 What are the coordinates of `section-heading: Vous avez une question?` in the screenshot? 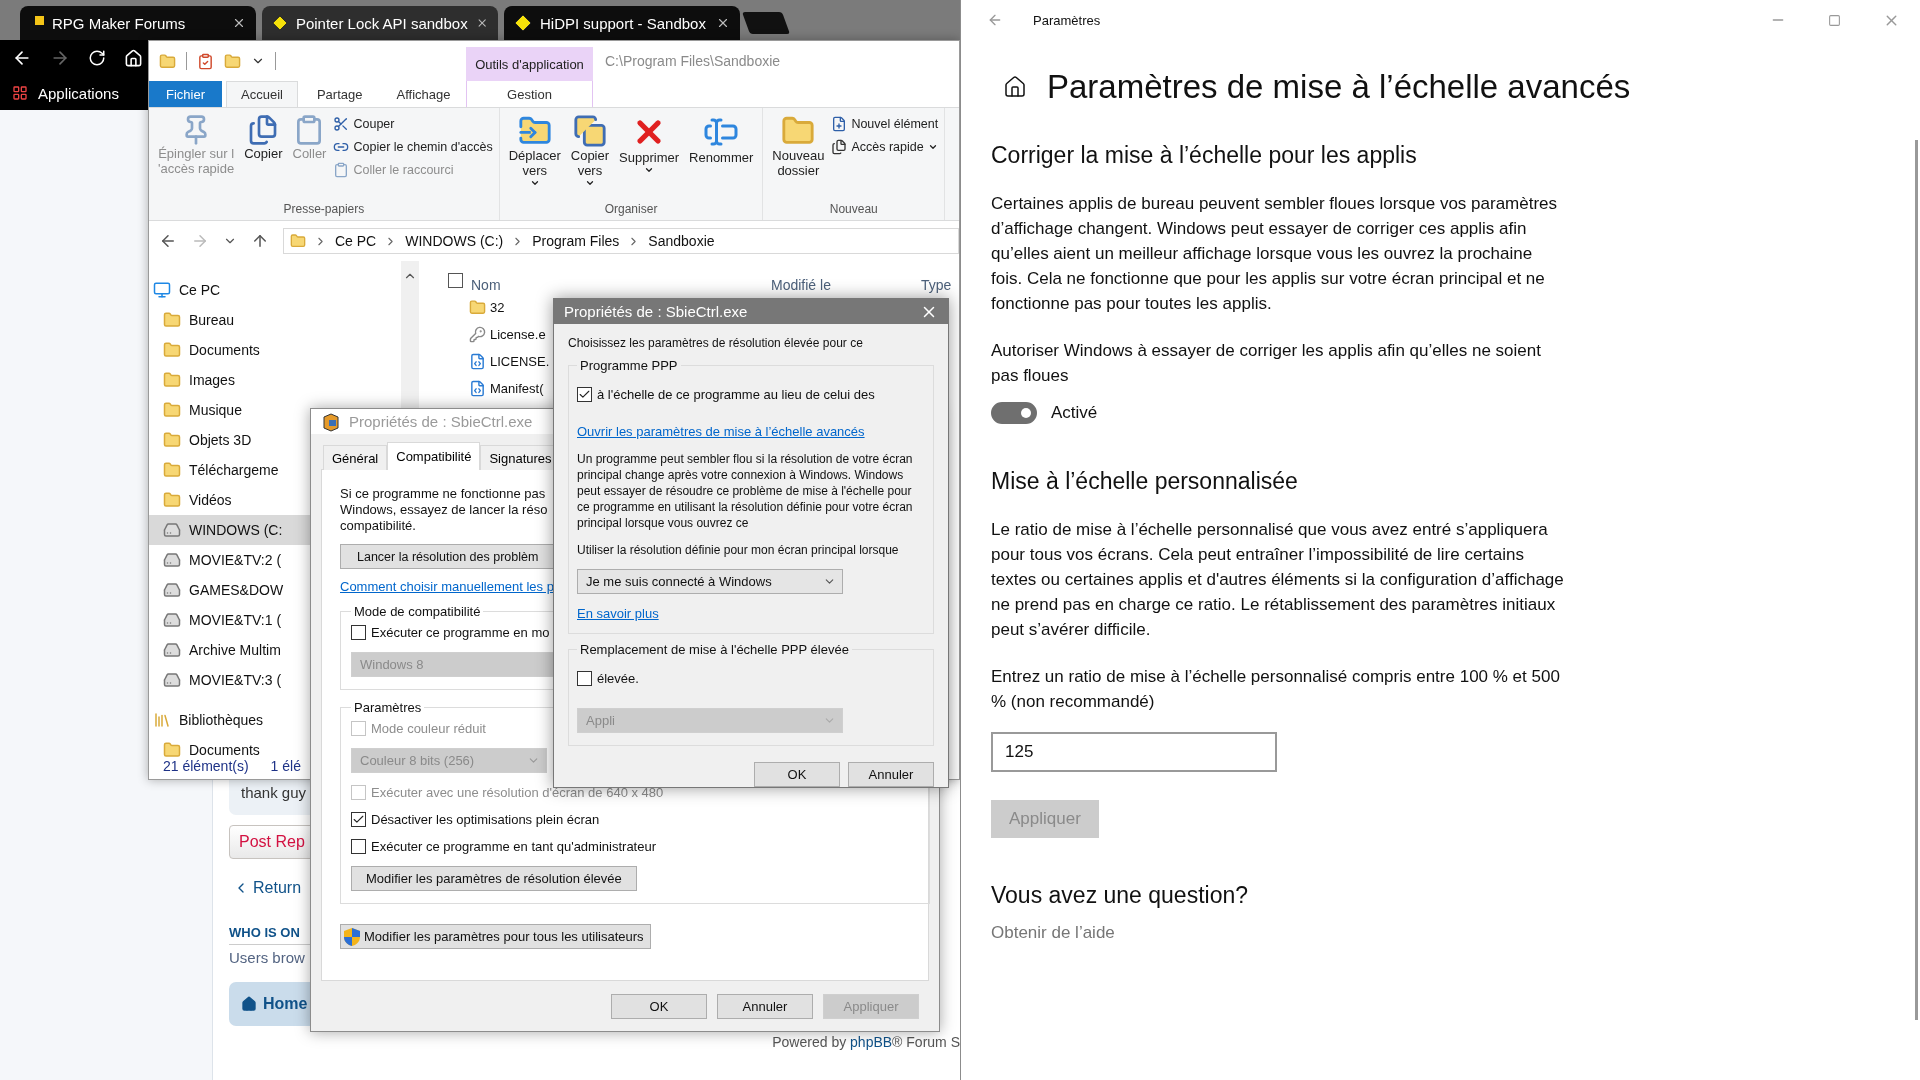 It's located at (1120, 895).